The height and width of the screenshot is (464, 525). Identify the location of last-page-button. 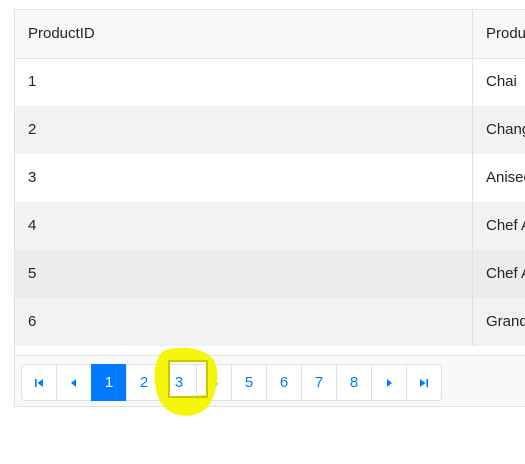
(424, 382).